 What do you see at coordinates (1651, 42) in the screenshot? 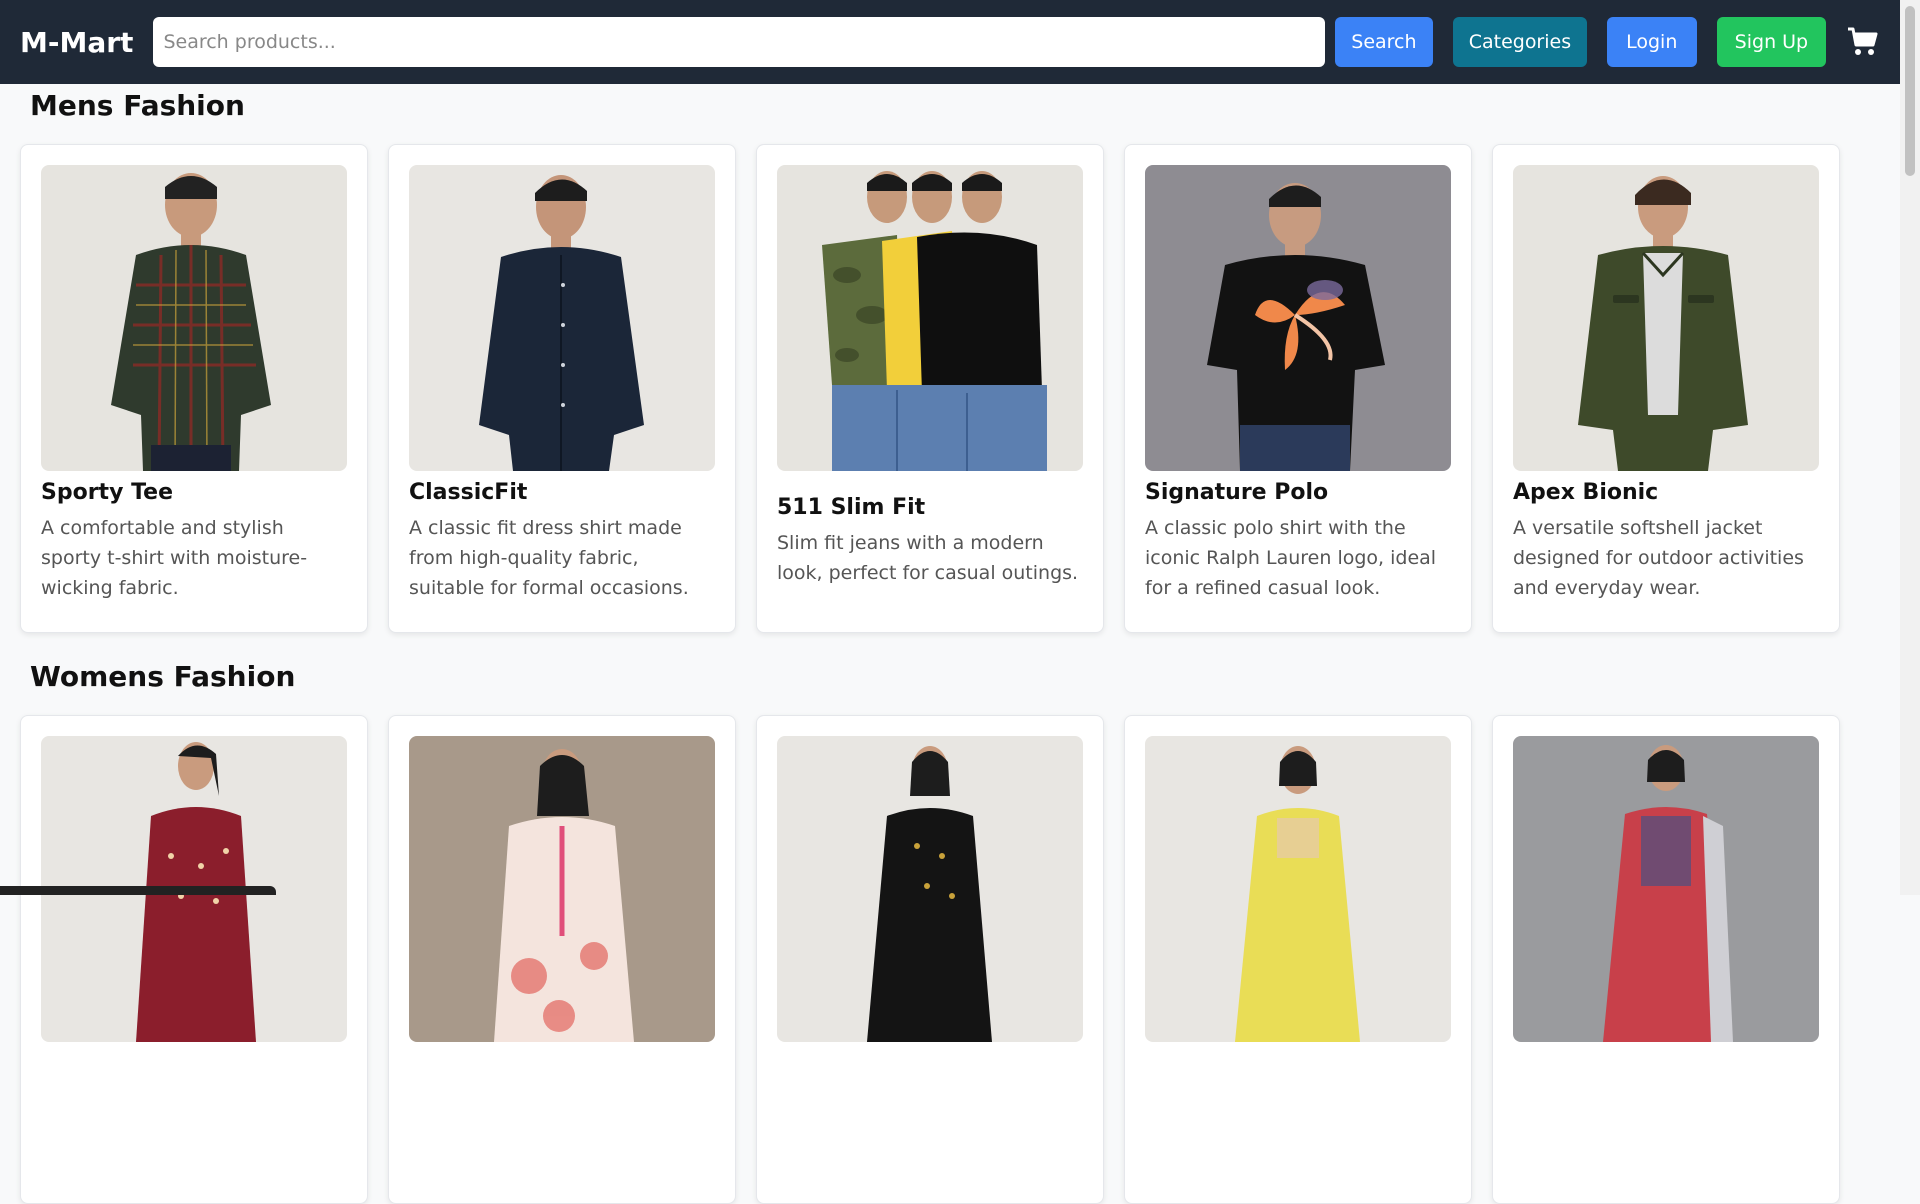
I see `login-button: Login` at bounding box center [1651, 42].